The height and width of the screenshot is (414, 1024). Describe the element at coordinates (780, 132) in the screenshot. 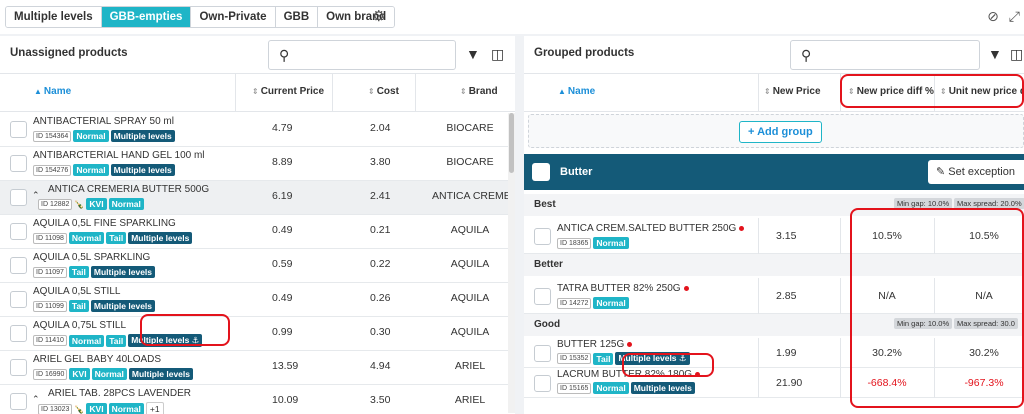

I see `add-group-button: + Add group` at that location.